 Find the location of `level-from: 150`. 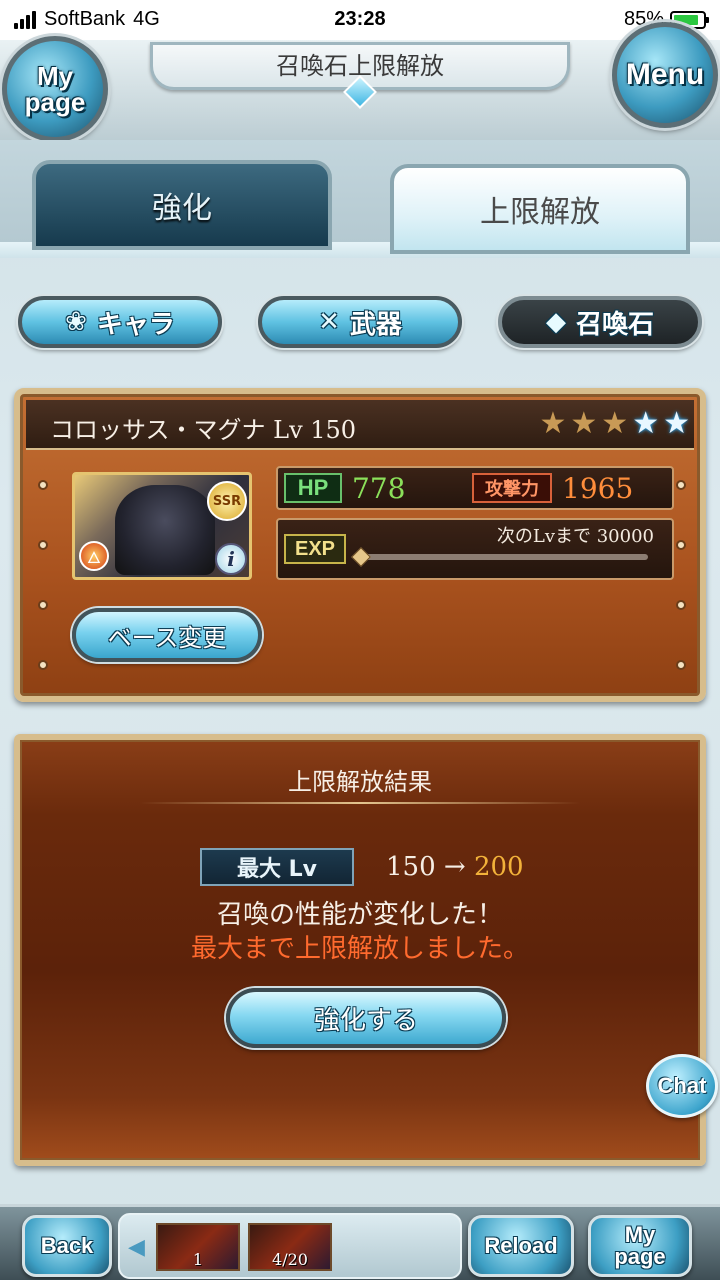

level-from: 150 is located at coordinates (411, 867).